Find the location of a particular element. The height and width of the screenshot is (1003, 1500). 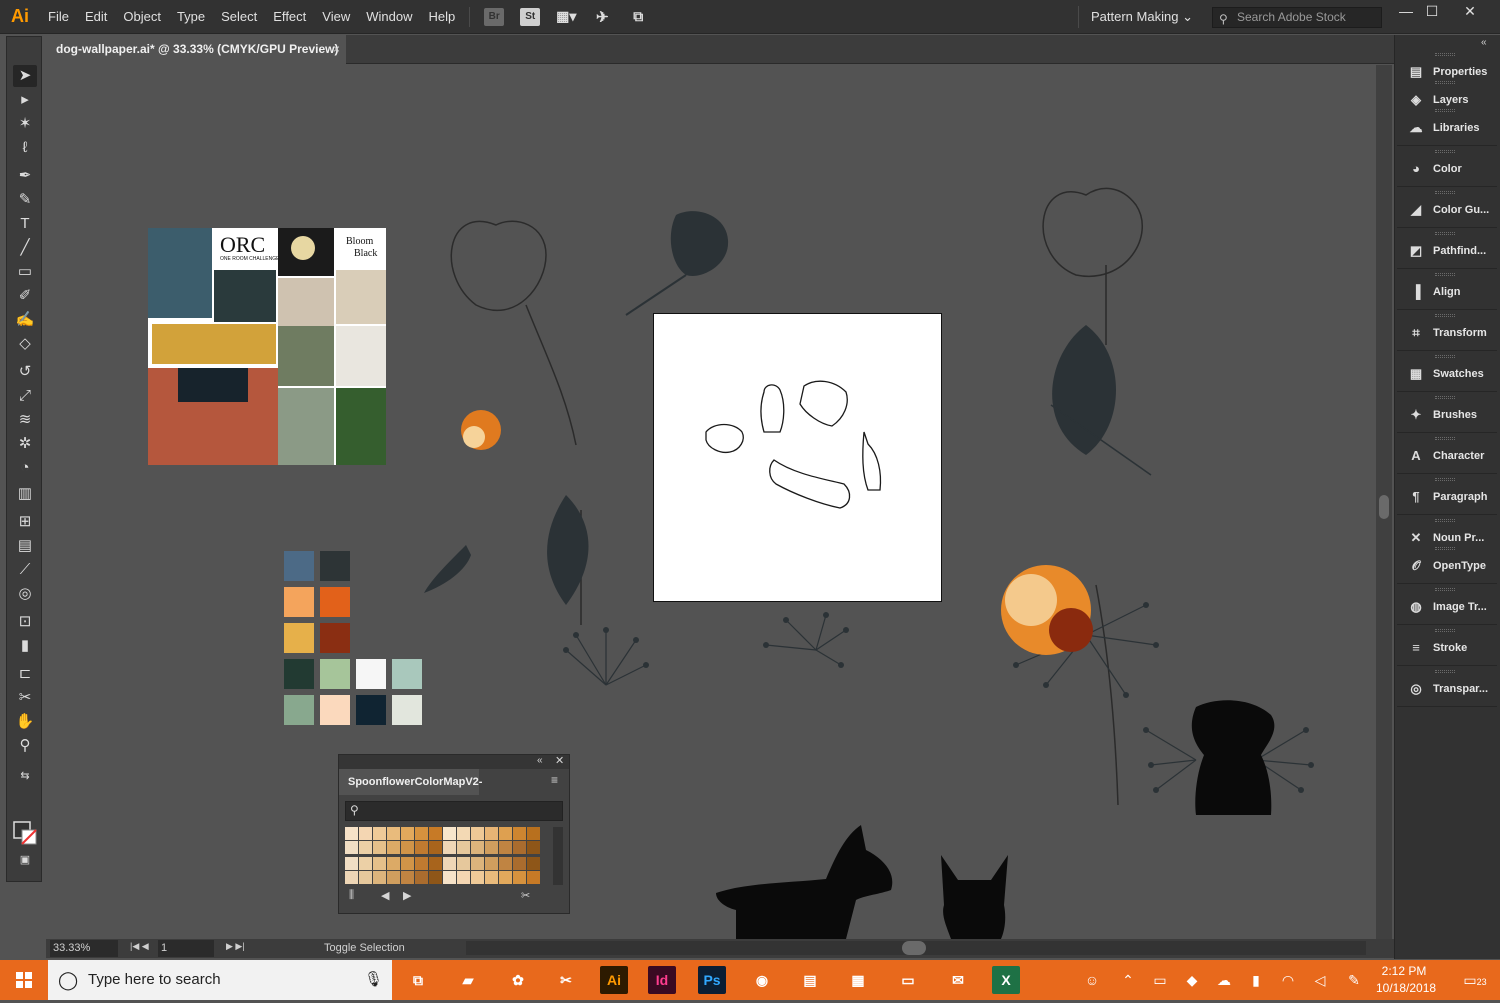

panel-align: ▐ Align is located at coordinates (1447, 292).